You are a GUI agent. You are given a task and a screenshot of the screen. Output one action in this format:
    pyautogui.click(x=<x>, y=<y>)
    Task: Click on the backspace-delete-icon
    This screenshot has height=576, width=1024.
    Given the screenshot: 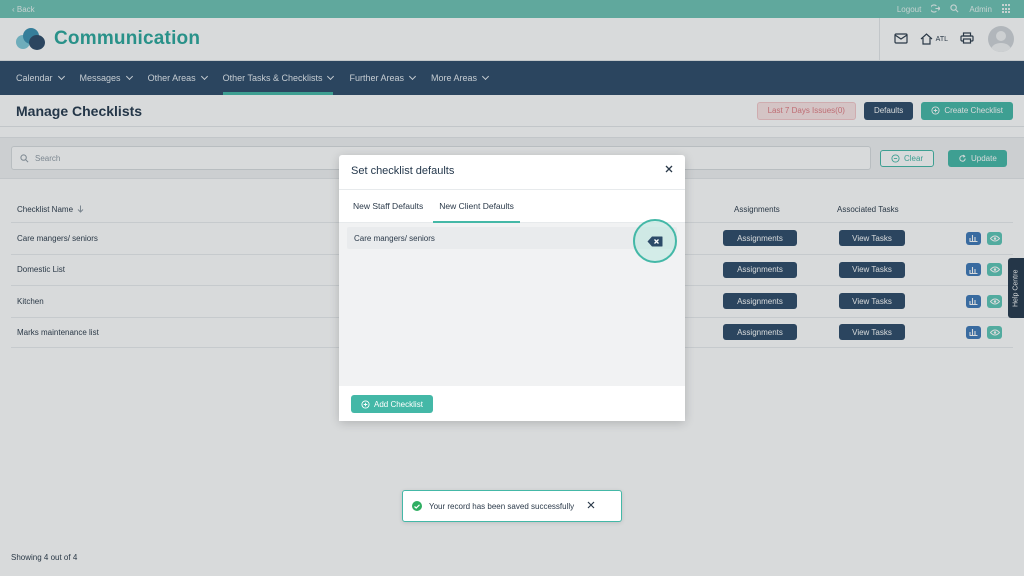 What is the action you would take?
    pyautogui.click(x=655, y=241)
    